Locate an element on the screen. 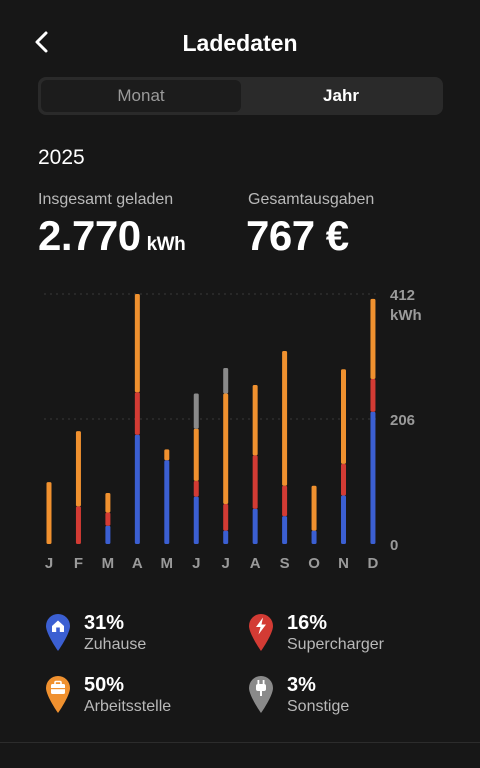 The image size is (480, 768). legend-work-pct: 50% is located at coordinates (104, 685).